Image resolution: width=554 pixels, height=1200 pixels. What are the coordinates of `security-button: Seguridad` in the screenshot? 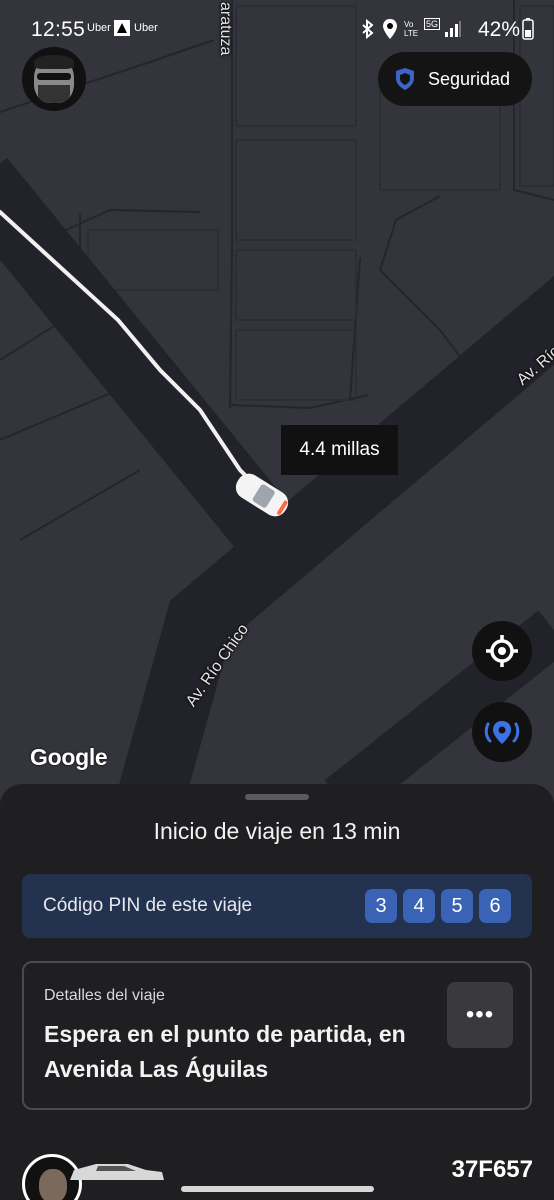 It's located at (455, 79).